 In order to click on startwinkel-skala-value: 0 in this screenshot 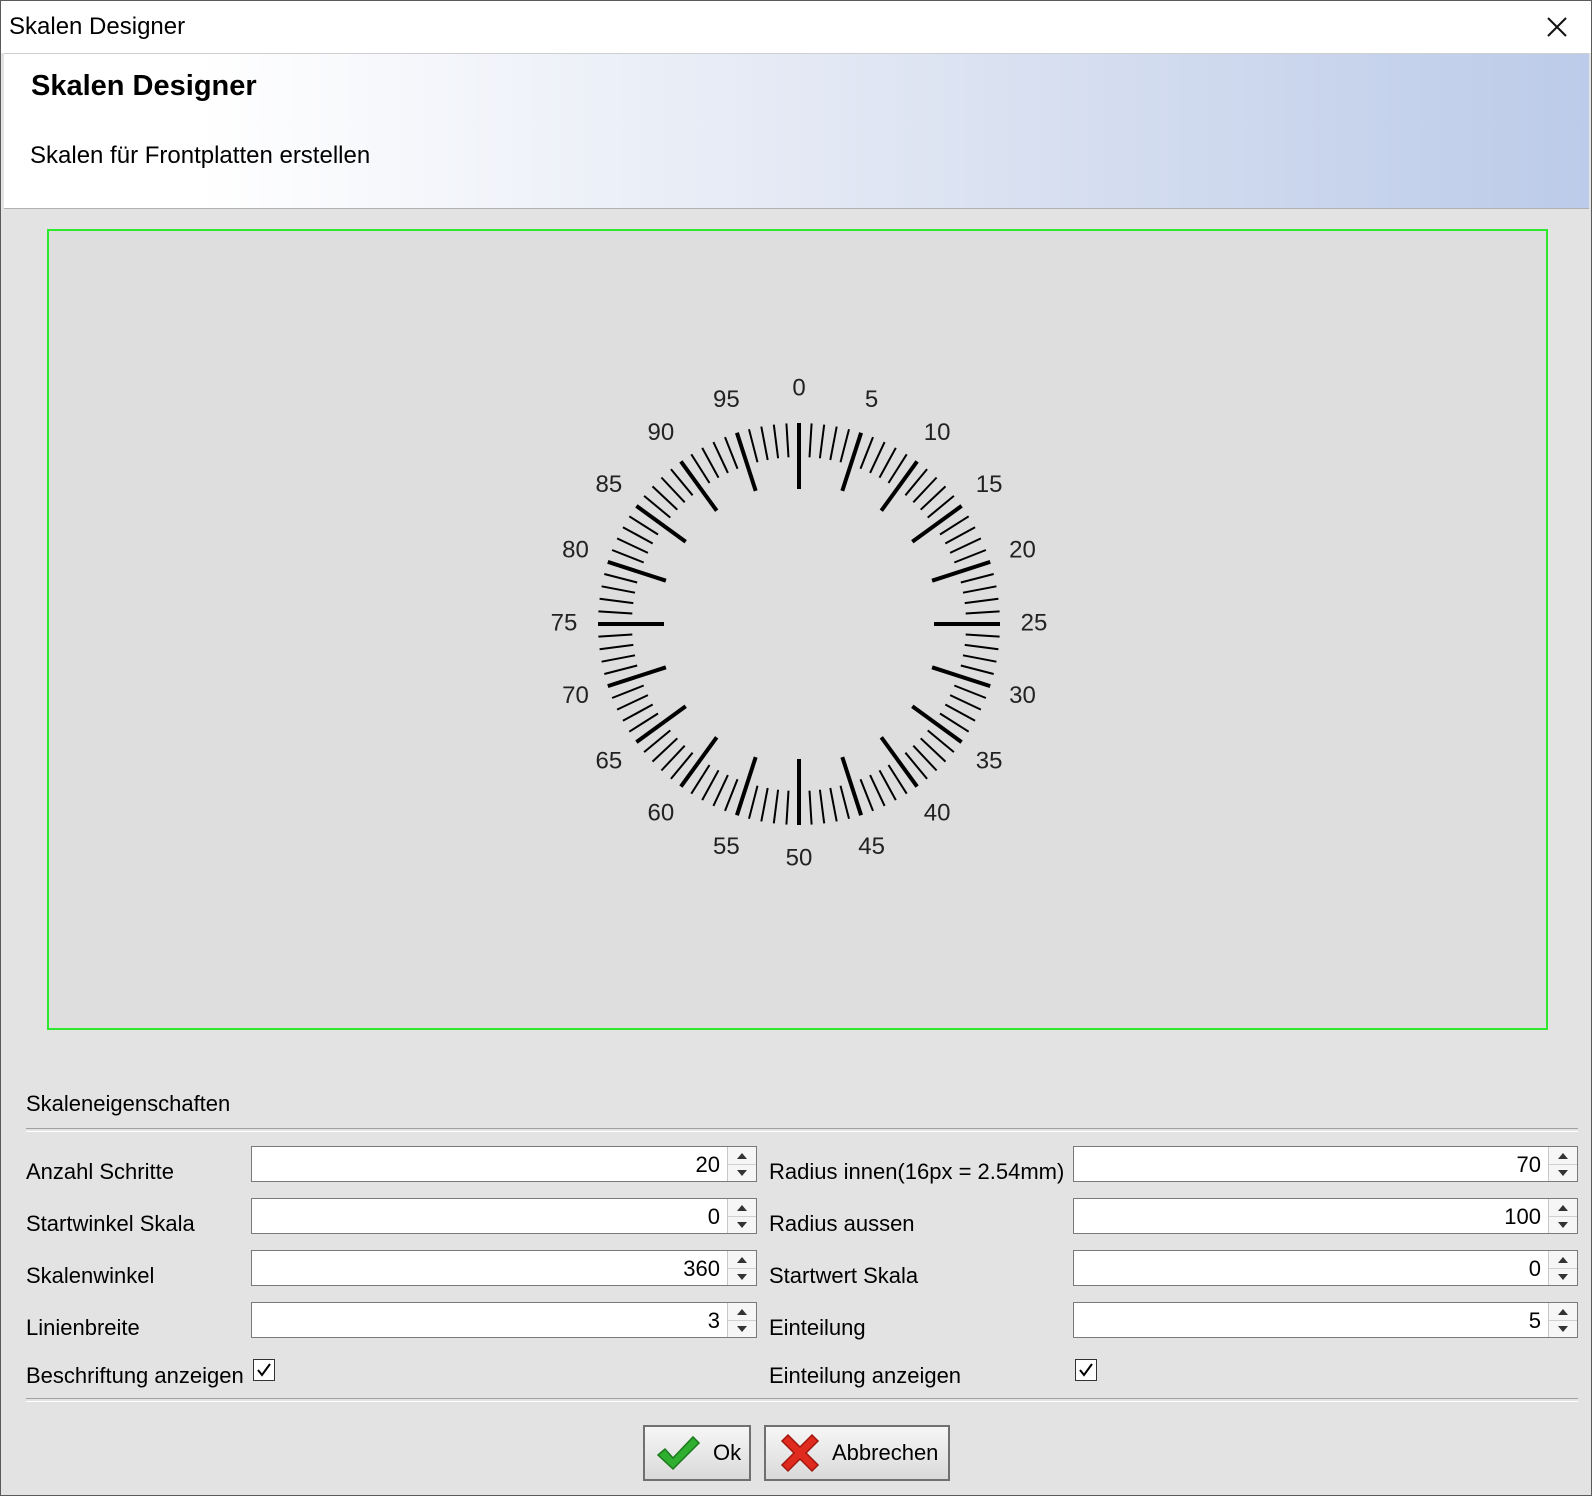, I will do `click(713, 1216)`.